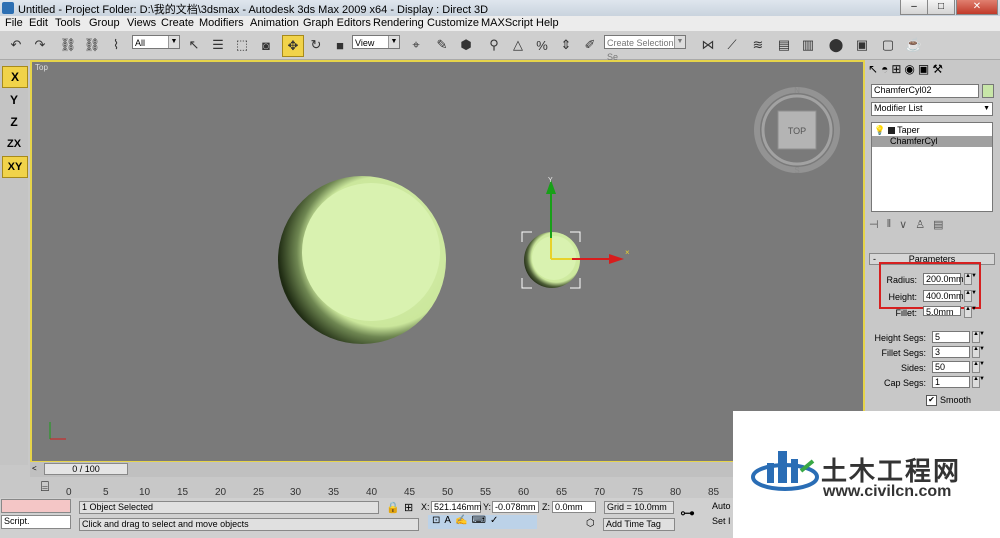 Image resolution: width=1000 pixels, height=538 pixels. What do you see at coordinates (466, 45) in the screenshot?
I see `keyboard-shortcut-icon: ⬢` at bounding box center [466, 45].